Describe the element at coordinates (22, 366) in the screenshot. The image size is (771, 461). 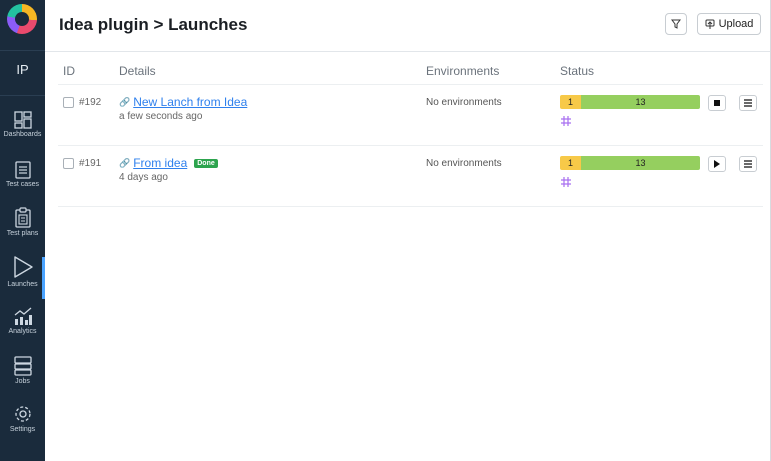
I see `jobs-icon` at that location.